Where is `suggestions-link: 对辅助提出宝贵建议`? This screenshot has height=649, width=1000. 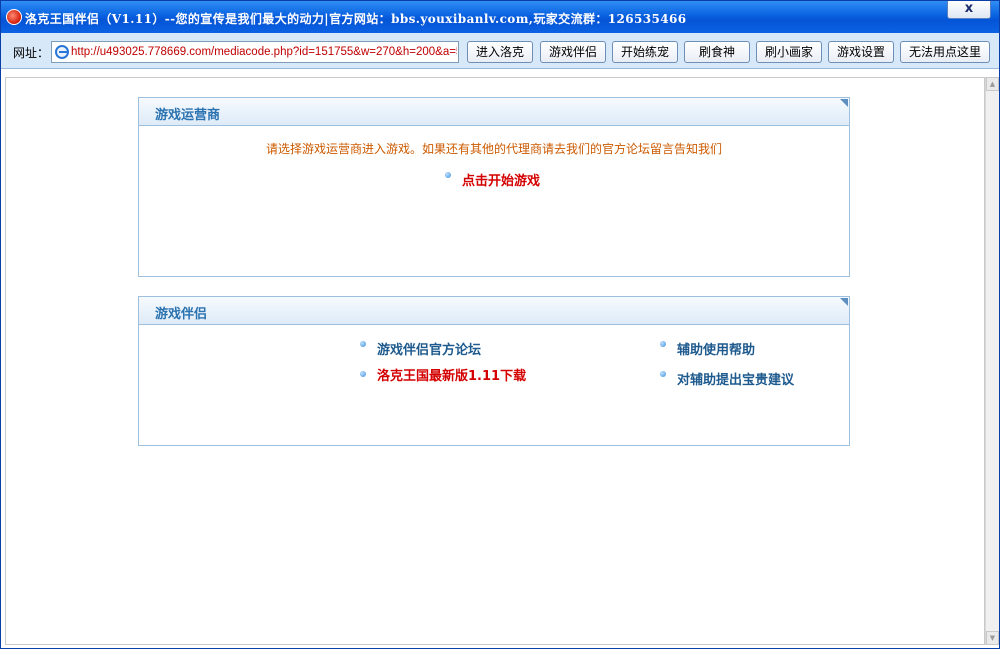
suggestions-link: 对辅助提出宝贵建议 is located at coordinates (735, 378).